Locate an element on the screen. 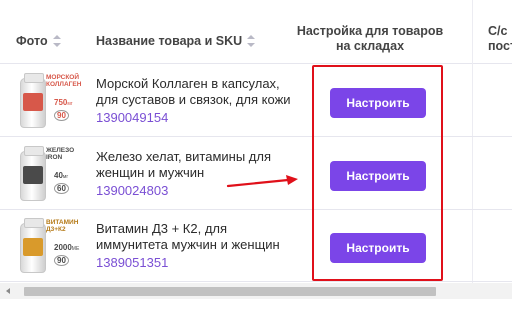  brand-line2: Д3+К2 is located at coordinates (56, 229).